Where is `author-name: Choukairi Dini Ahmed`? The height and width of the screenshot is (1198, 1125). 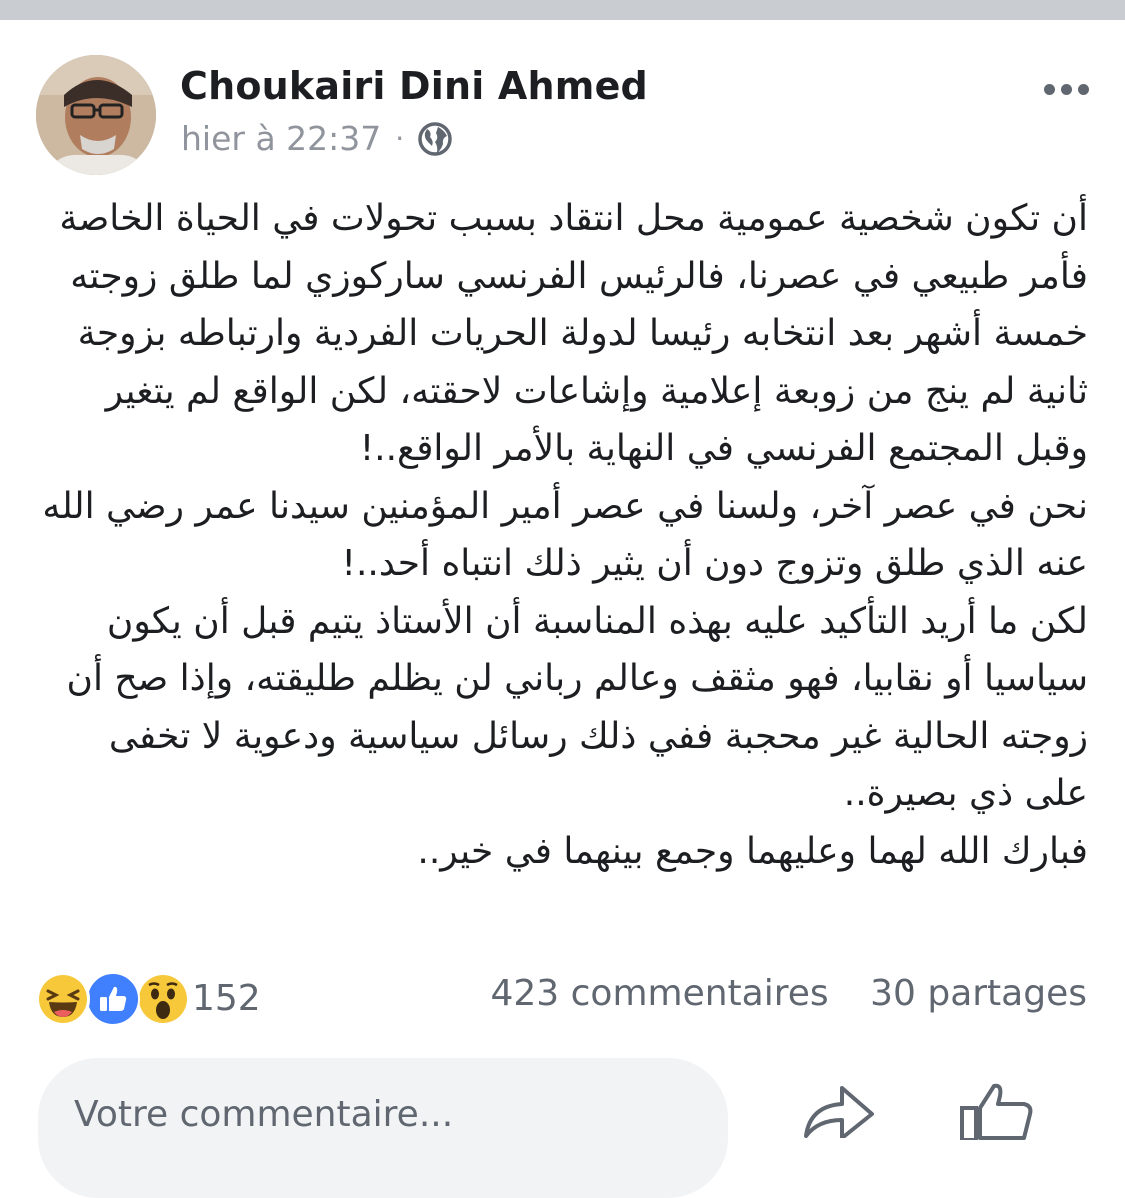
author-name: Choukairi Dini Ahmed is located at coordinates (414, 86).